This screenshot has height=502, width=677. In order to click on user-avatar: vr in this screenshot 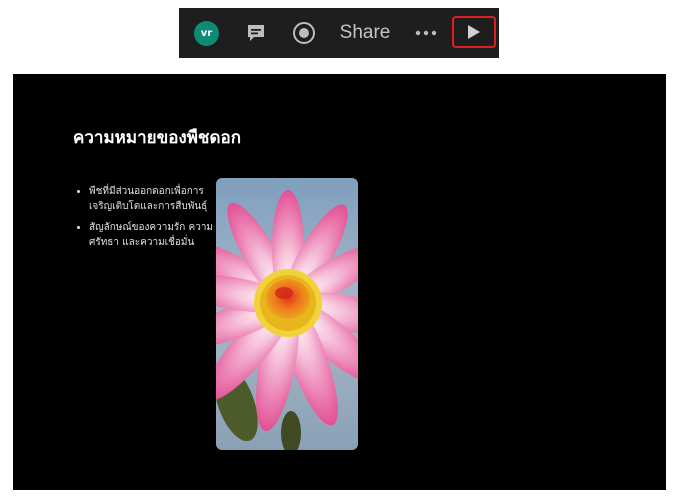, I will do `click(206, 33)`.